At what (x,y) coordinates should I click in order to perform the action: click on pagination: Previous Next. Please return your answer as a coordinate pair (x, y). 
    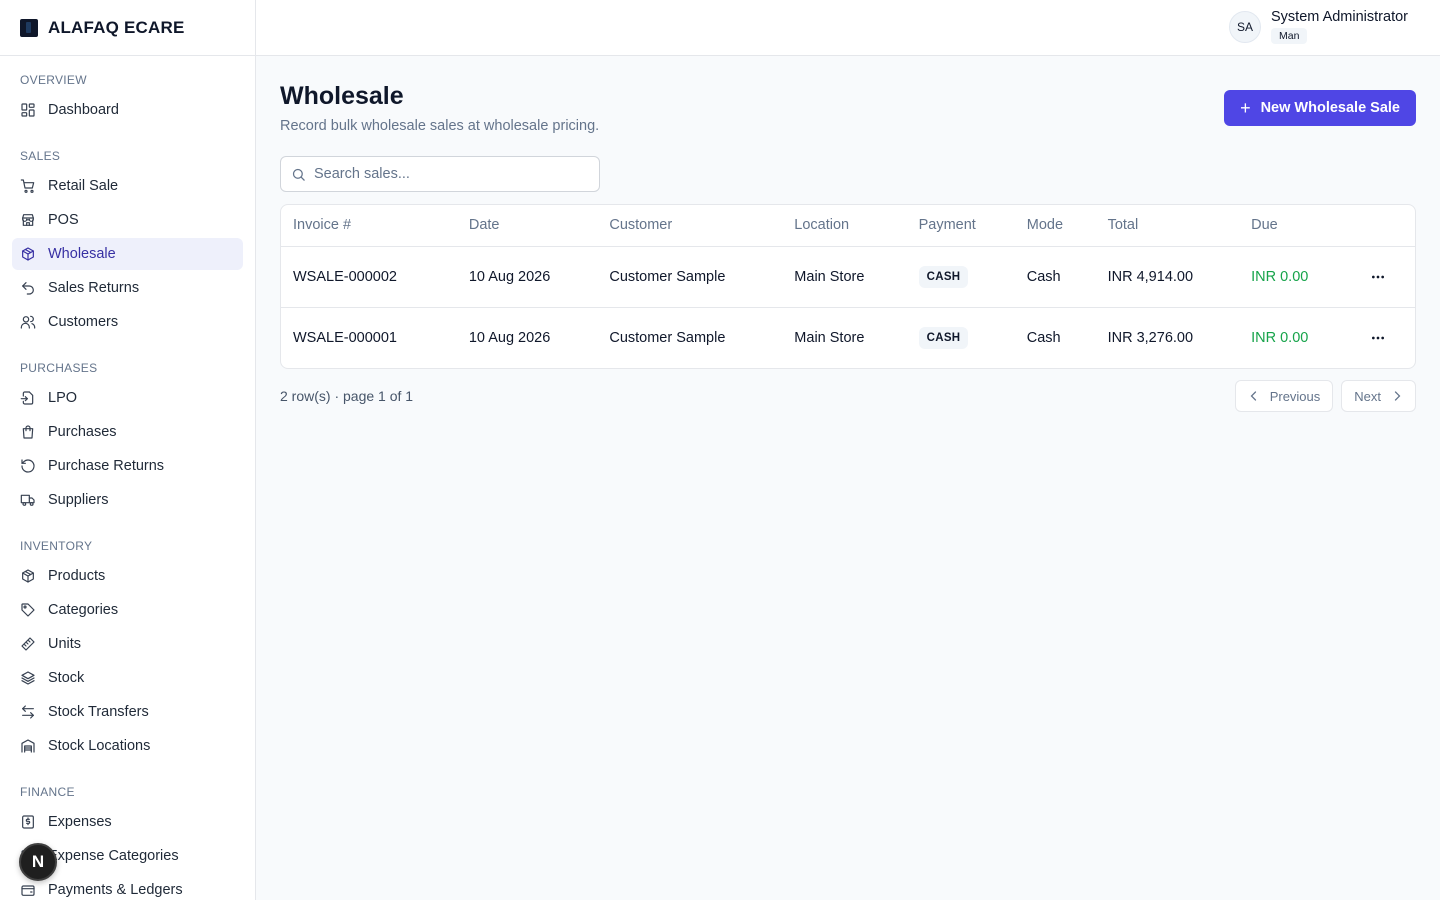
    Looking at the image, I should click on (1321, 396).